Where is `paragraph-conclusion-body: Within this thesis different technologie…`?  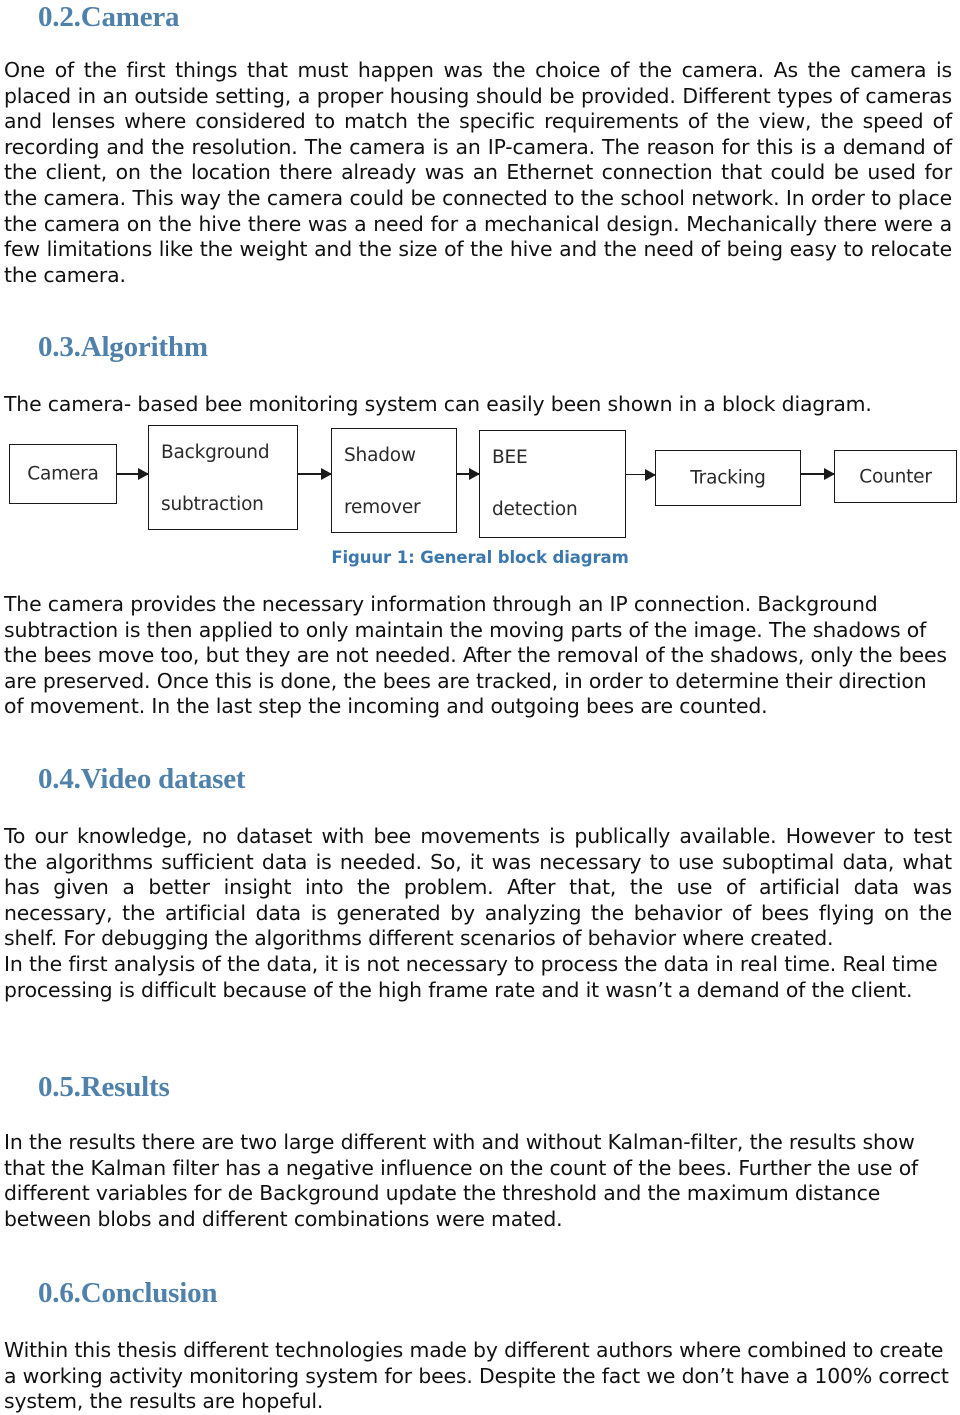
paragraph-conclusion-body: Within this thesis different technologie… is located at coordinates (476, 1376).